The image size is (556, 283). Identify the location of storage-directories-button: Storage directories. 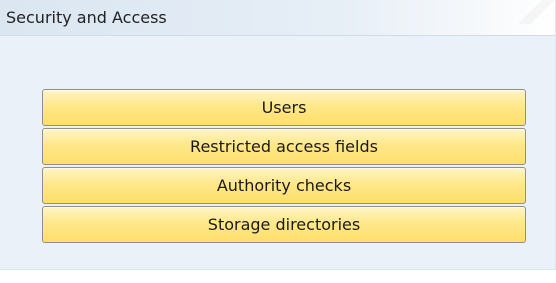
(284, 224).